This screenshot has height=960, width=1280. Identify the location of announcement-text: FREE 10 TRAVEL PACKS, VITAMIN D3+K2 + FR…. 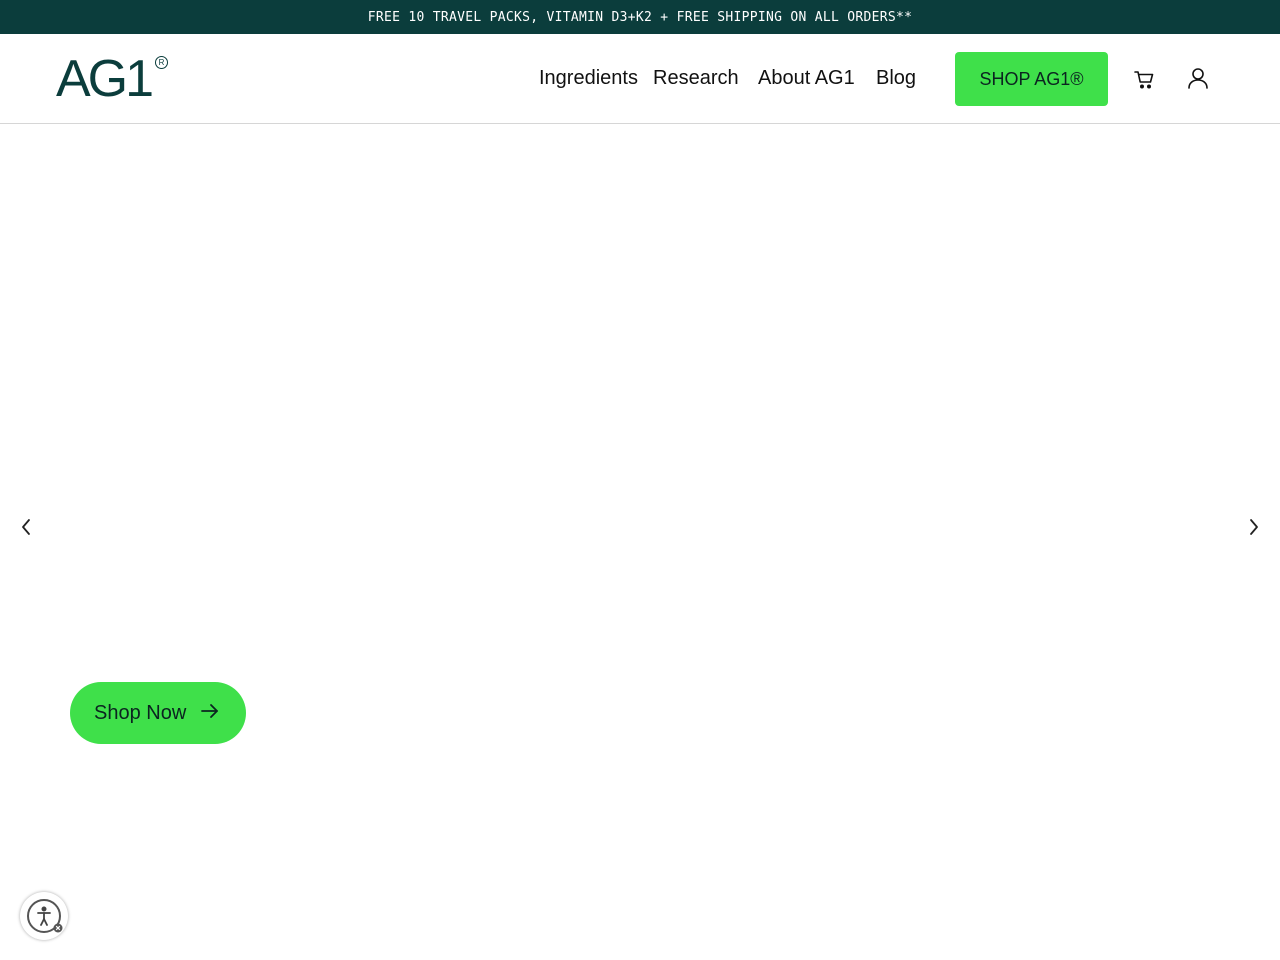
(640, 17).